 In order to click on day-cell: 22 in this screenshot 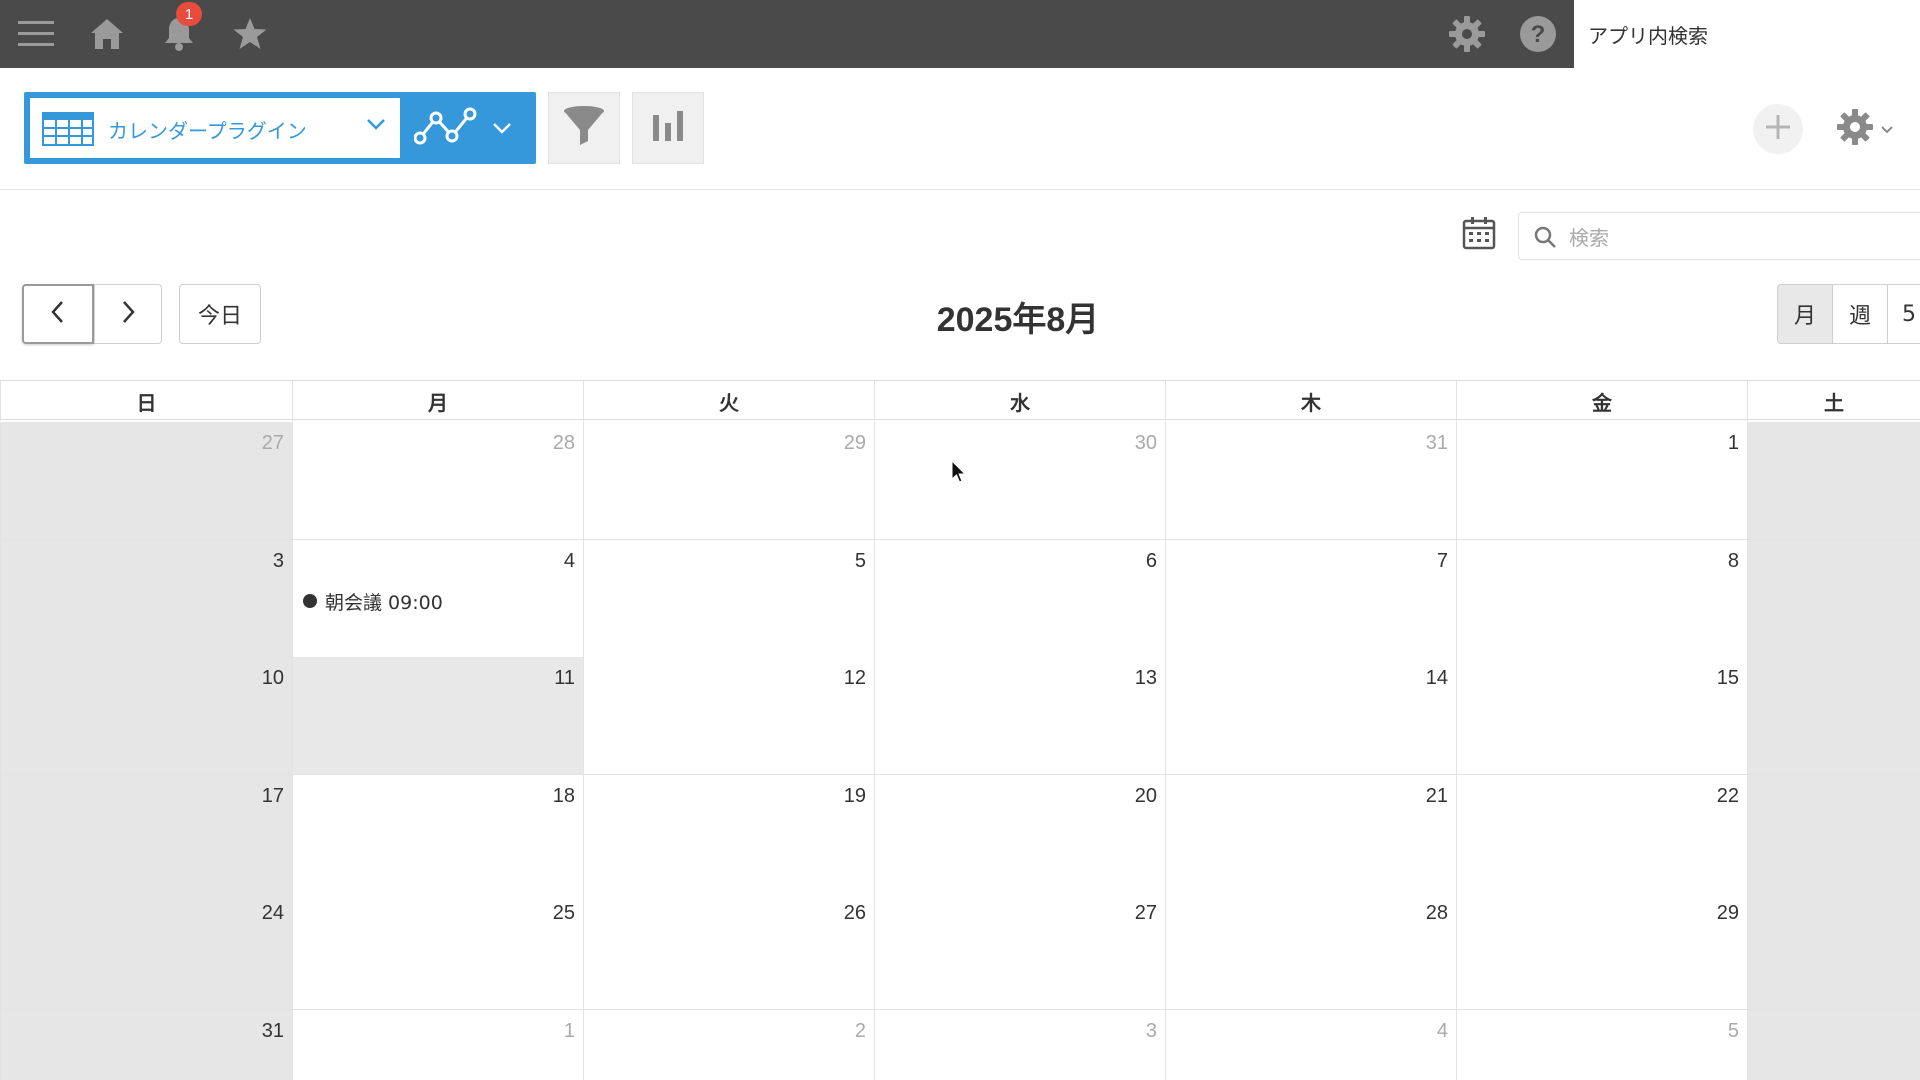, I will do `click(1601, 833)`.